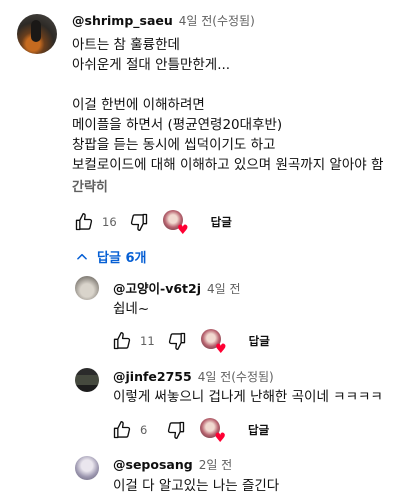  What do you see at coordinates (224, 289) in the screenshot?
I see `comment-time: 4일 전` at bounding box center [224, 289].